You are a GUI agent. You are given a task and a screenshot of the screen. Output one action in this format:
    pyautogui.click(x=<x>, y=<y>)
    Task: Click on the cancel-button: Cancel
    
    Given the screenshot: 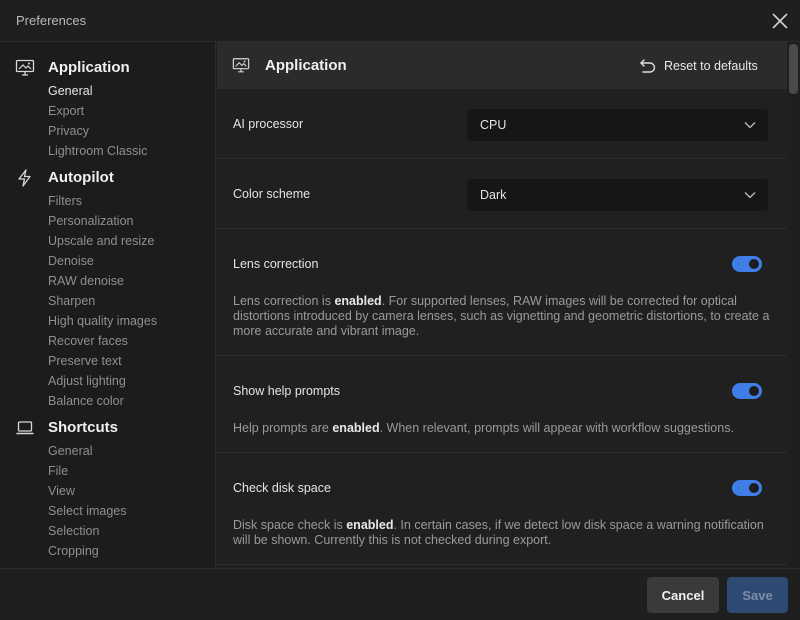 What is the action you would take?
    pyautogui.click(x=683, y=595)
    